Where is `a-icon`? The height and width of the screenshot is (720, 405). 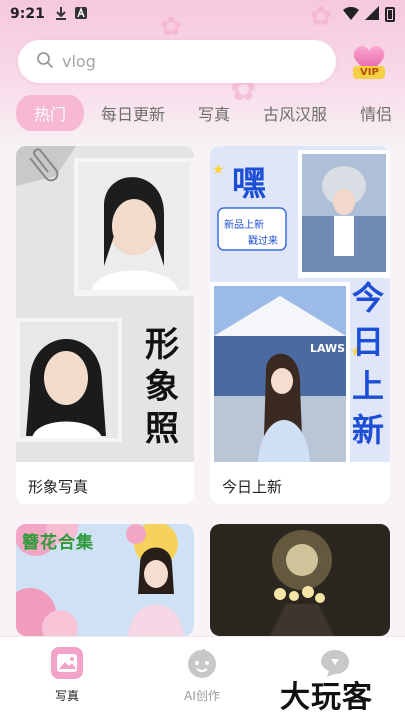
a-icon is located at coordinates (80, 14).